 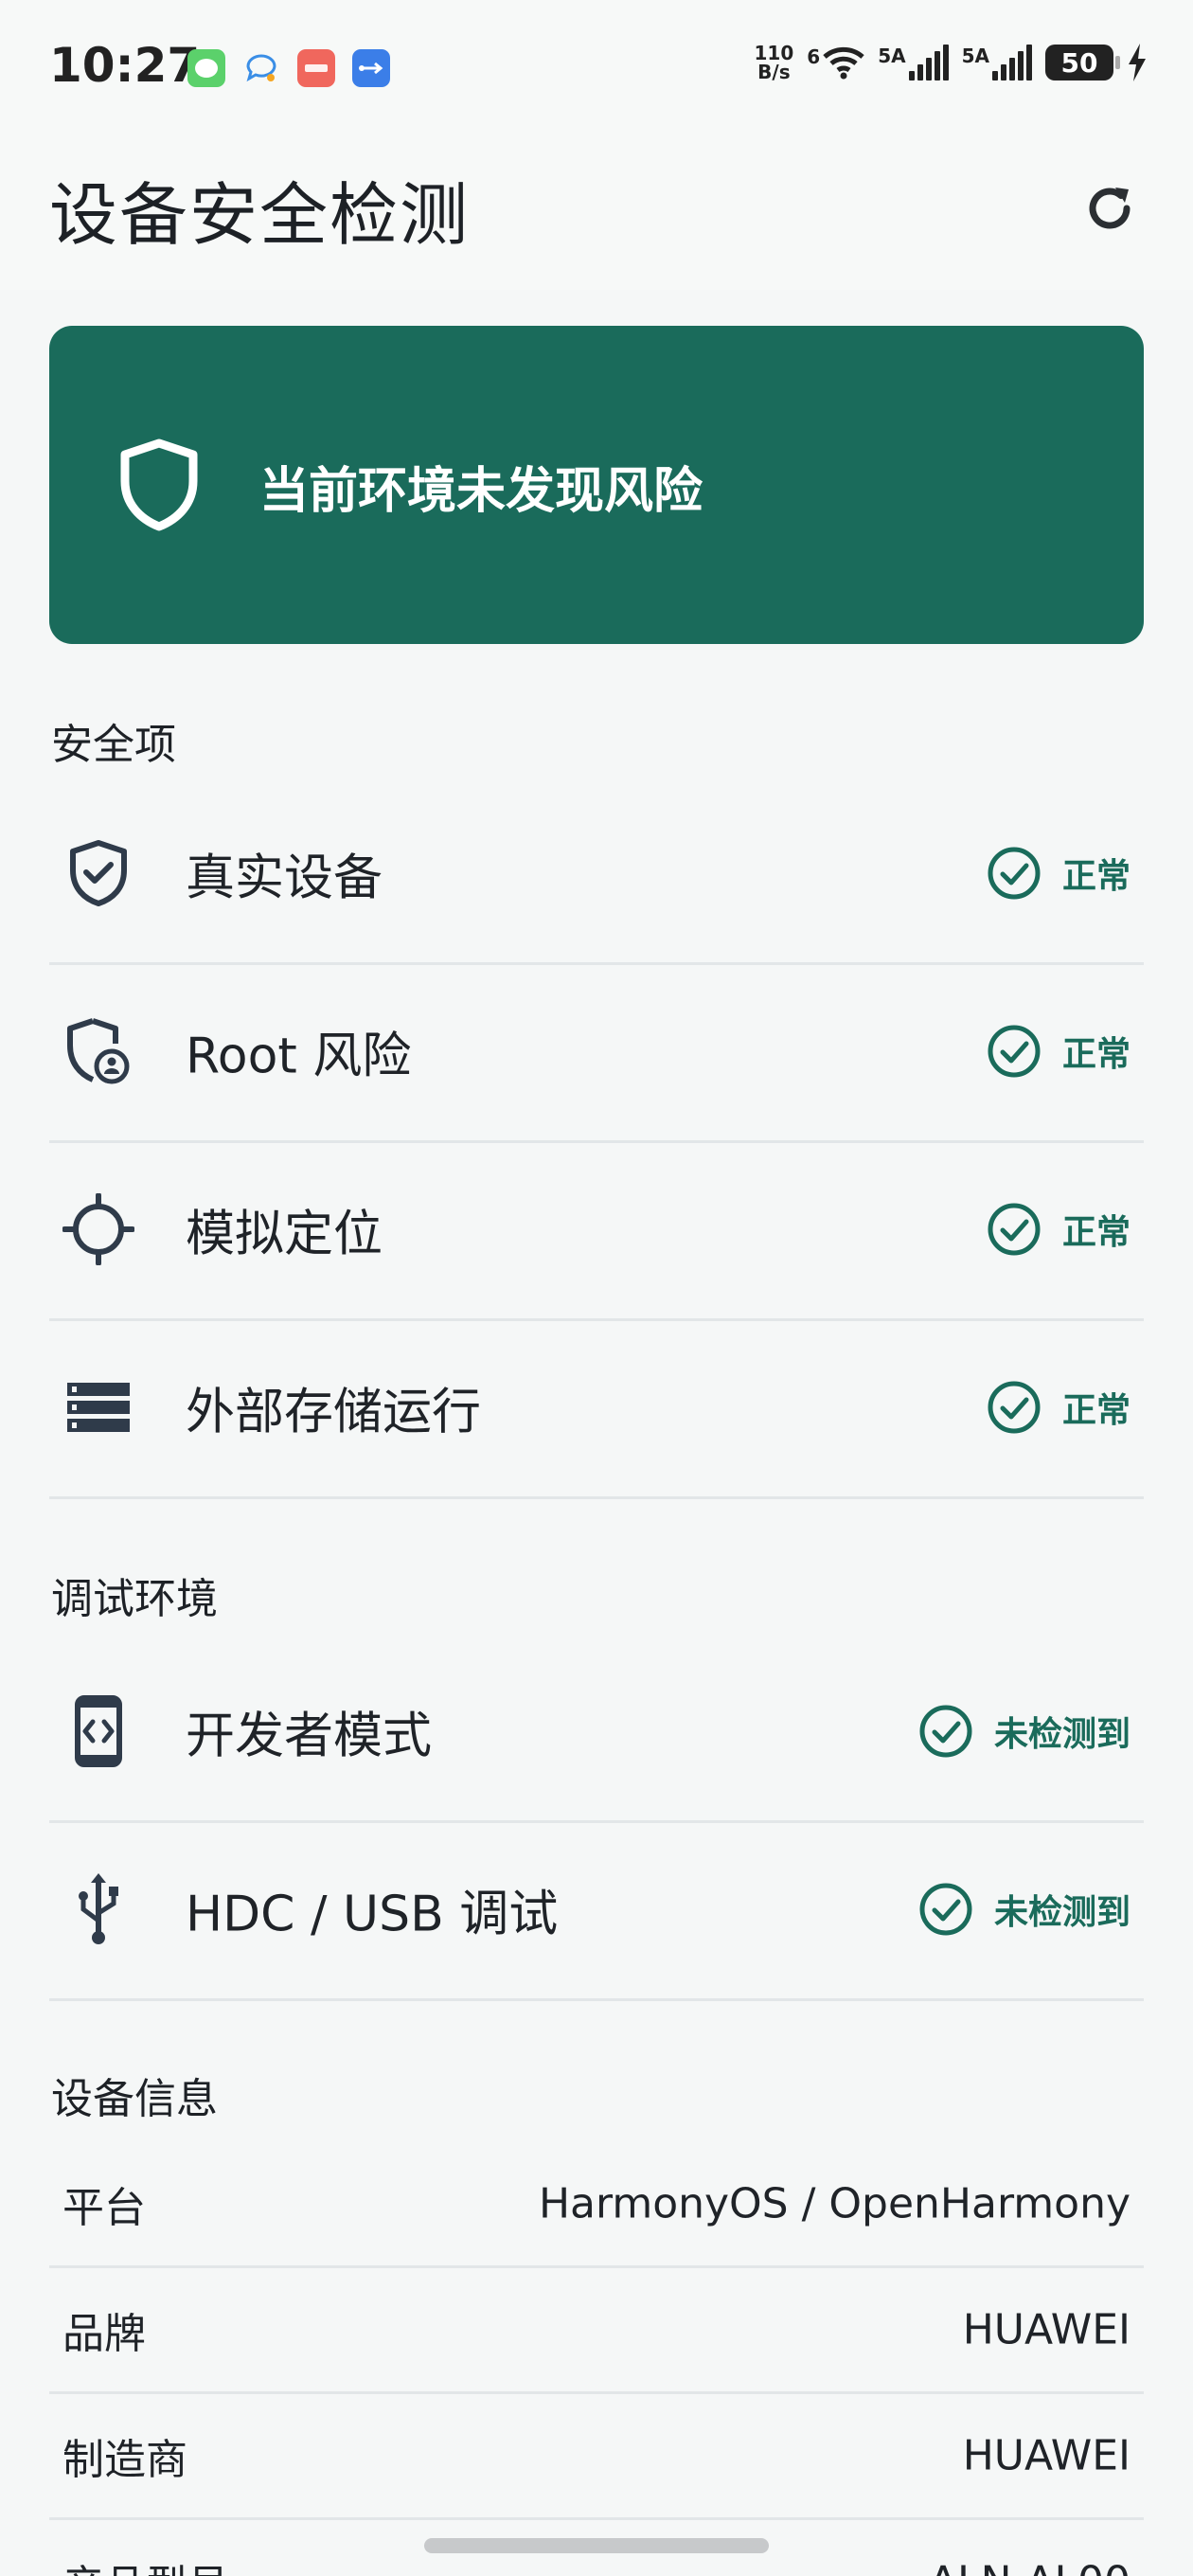 What do you see at coordinates (371, 68) in the screenshot?
I see `usb-app-icon` at bounding box center [371, 68].